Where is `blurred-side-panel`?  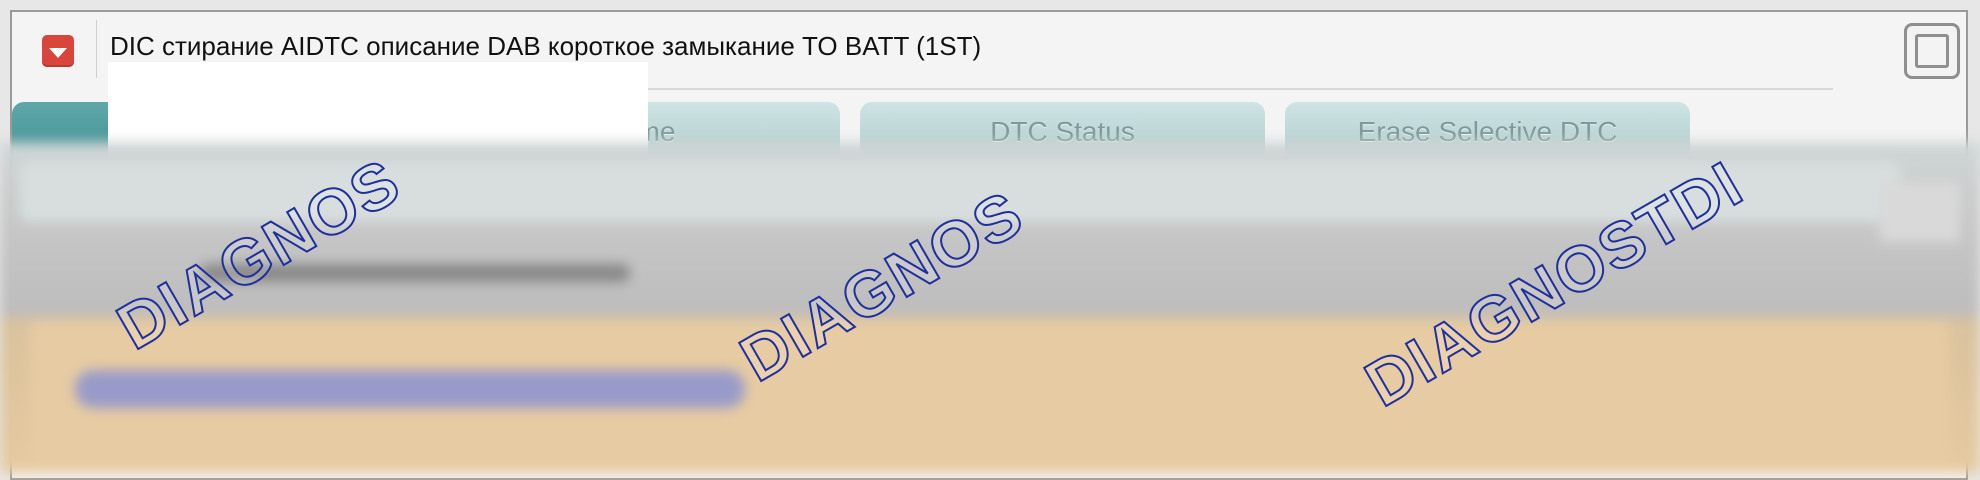 blurred-side-panel is located at coordinates (1920, 212).